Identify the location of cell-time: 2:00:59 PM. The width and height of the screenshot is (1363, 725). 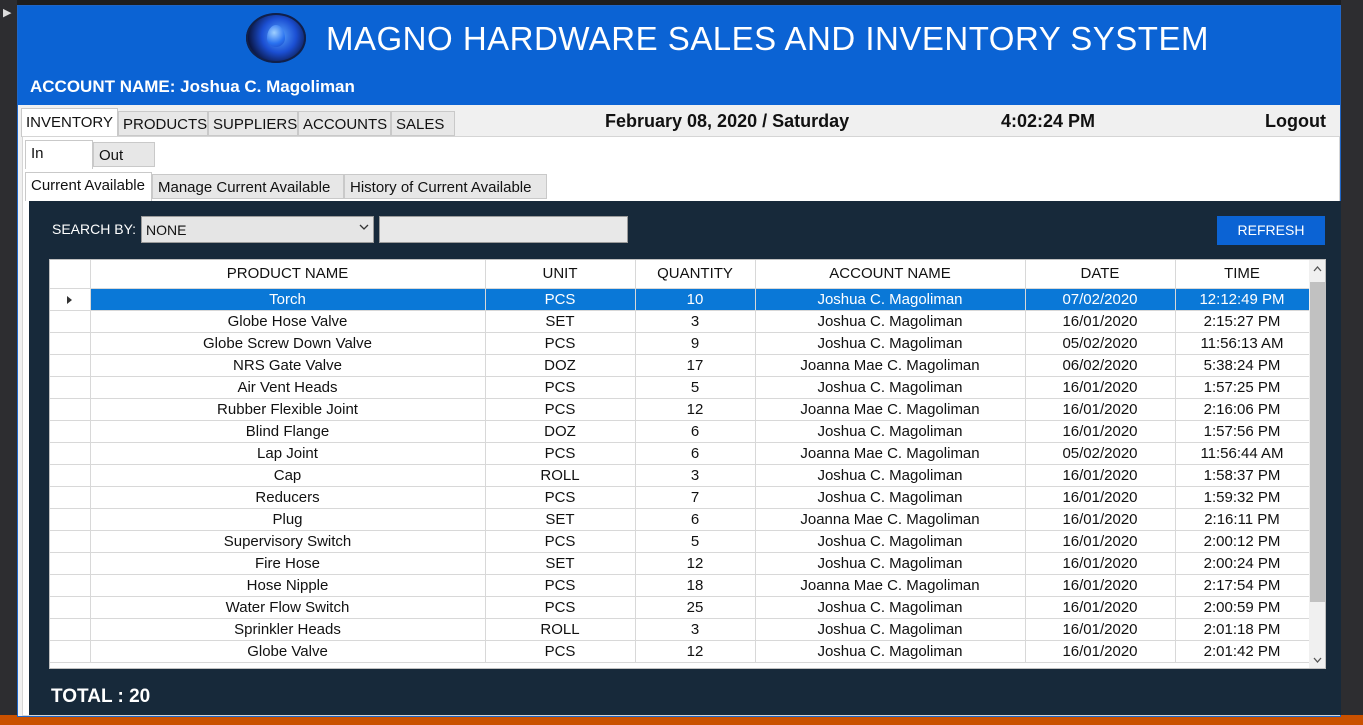
(1242, 607).